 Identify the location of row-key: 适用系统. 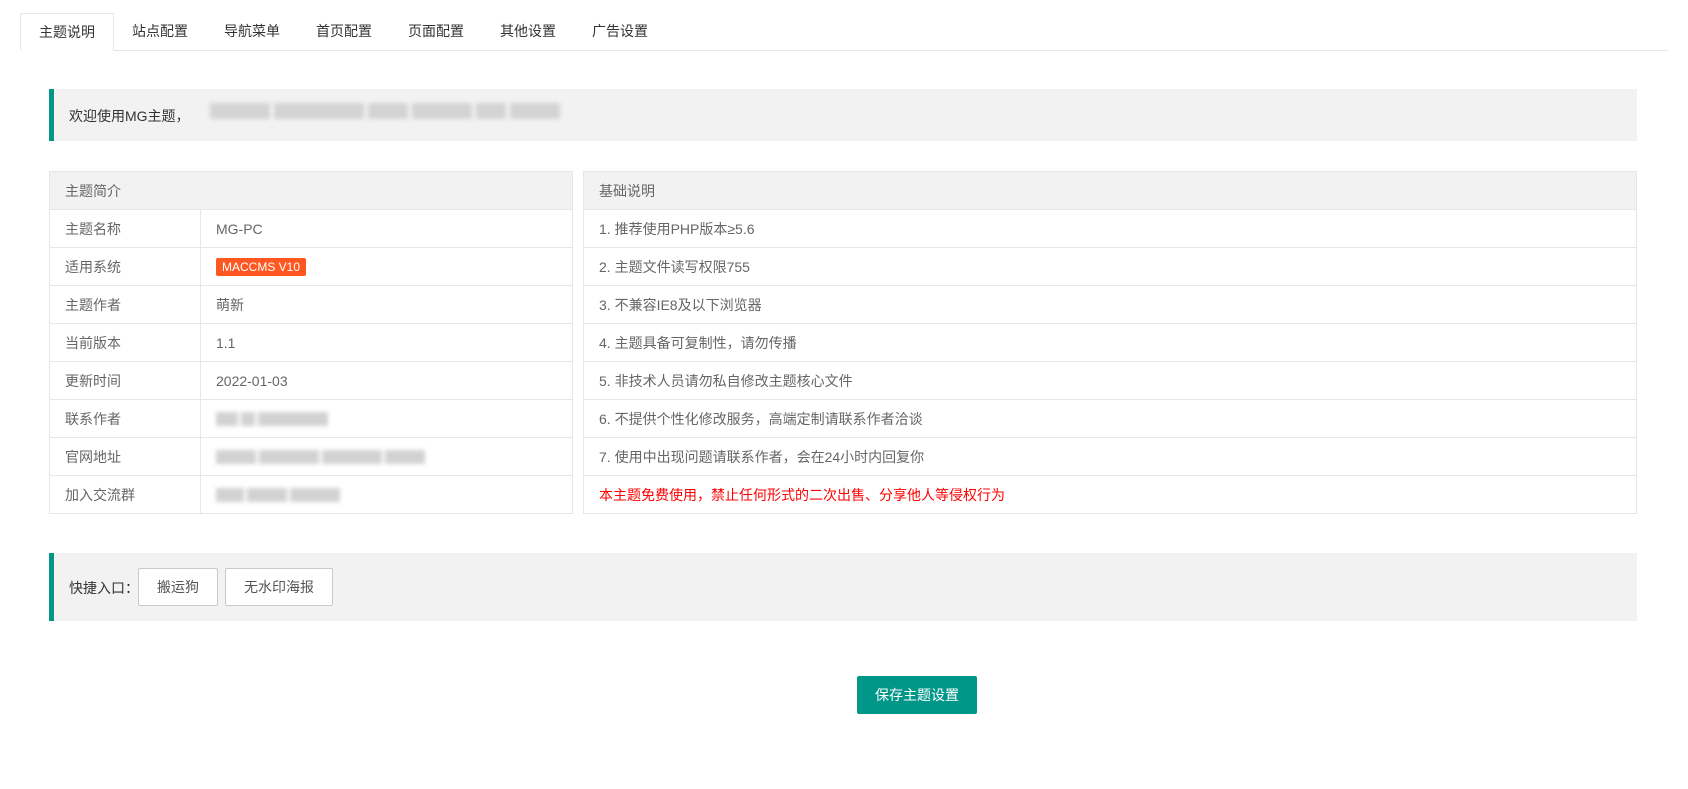
(125, 266).